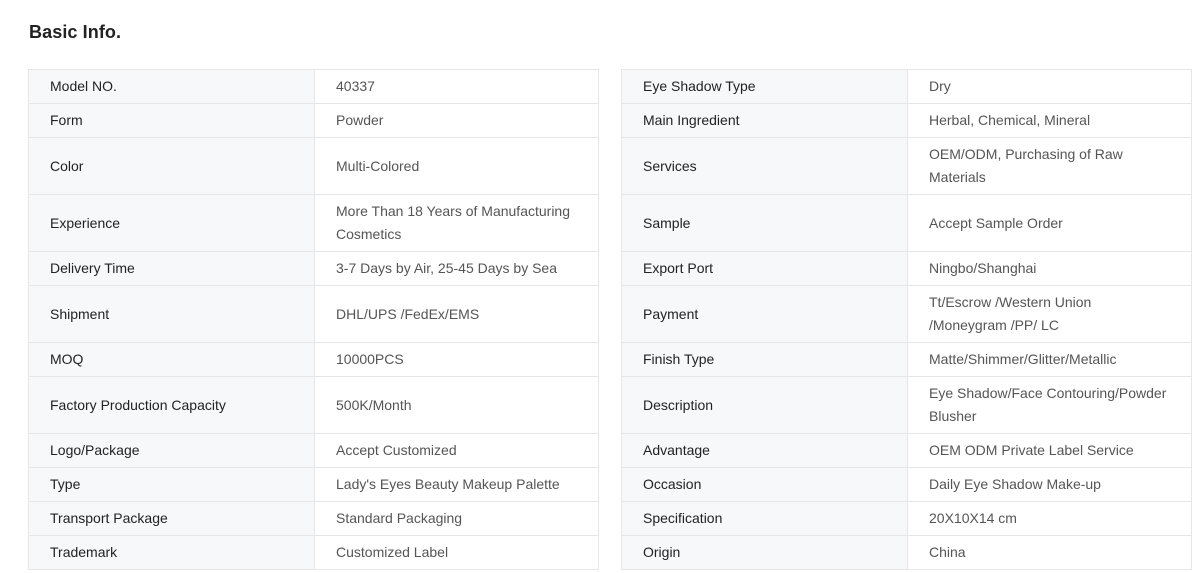 The width and height of the screenshot is (1200, 573). I want to click on attribute-value: 10000PCS, so click(456, 359).